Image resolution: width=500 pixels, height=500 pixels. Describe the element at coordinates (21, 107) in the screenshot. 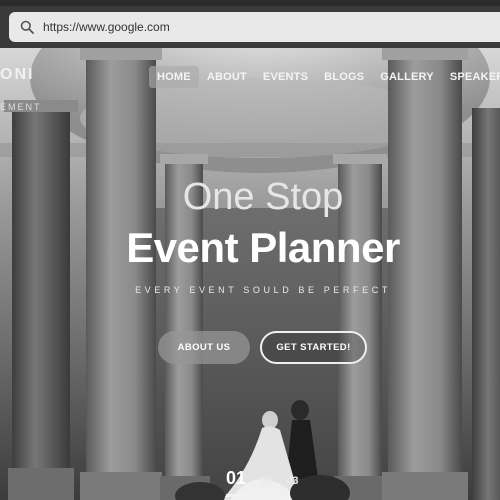

I see `logo-sub-text: EMENT` at that location.